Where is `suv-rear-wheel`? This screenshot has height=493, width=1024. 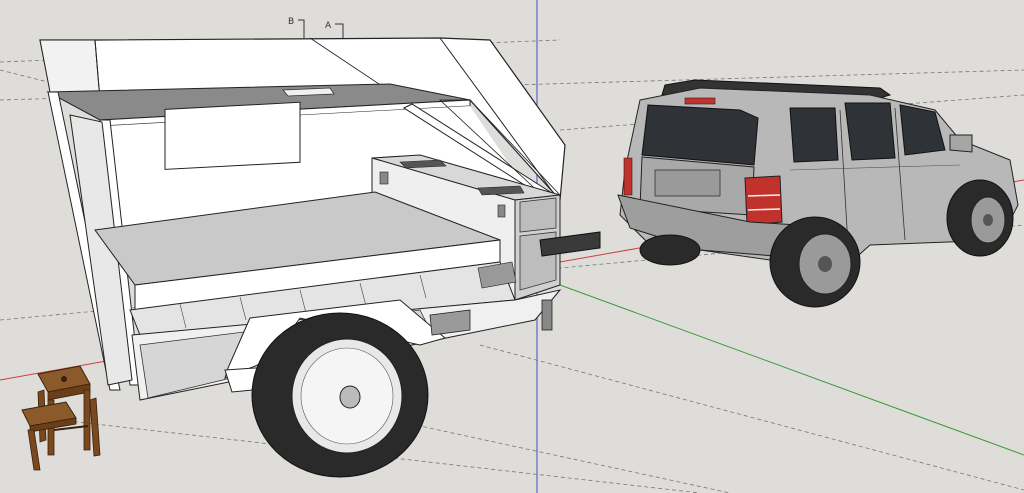
suv-rear-wheel is located at coordinates (815, 262).